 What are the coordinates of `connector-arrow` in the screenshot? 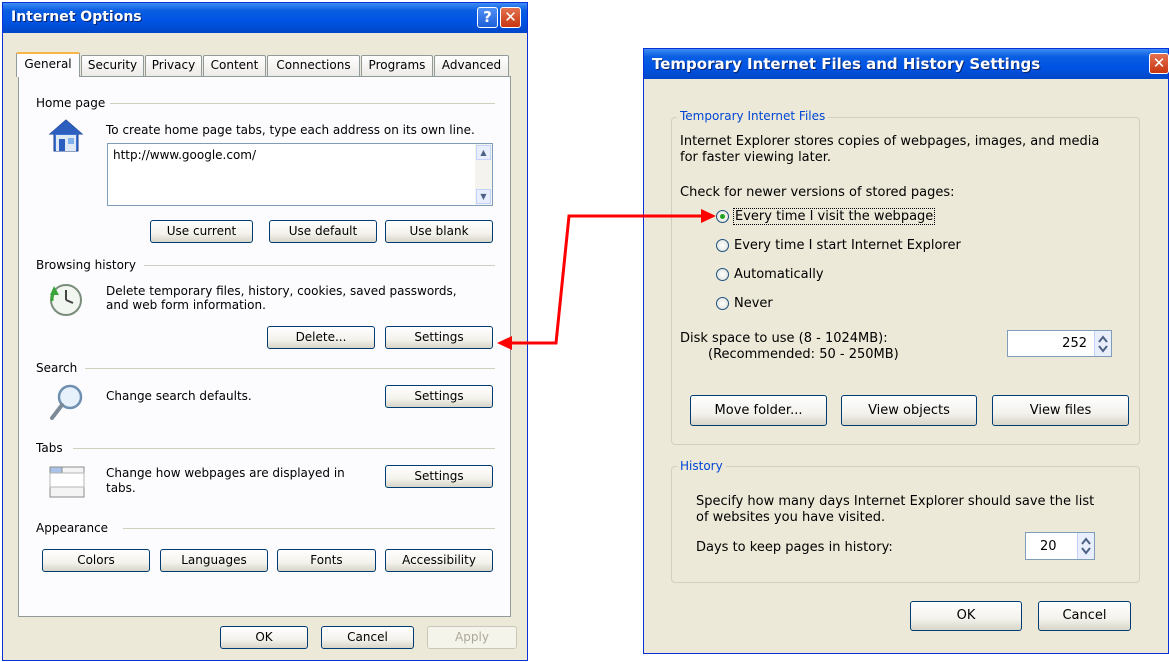 It's located at (606, 279).